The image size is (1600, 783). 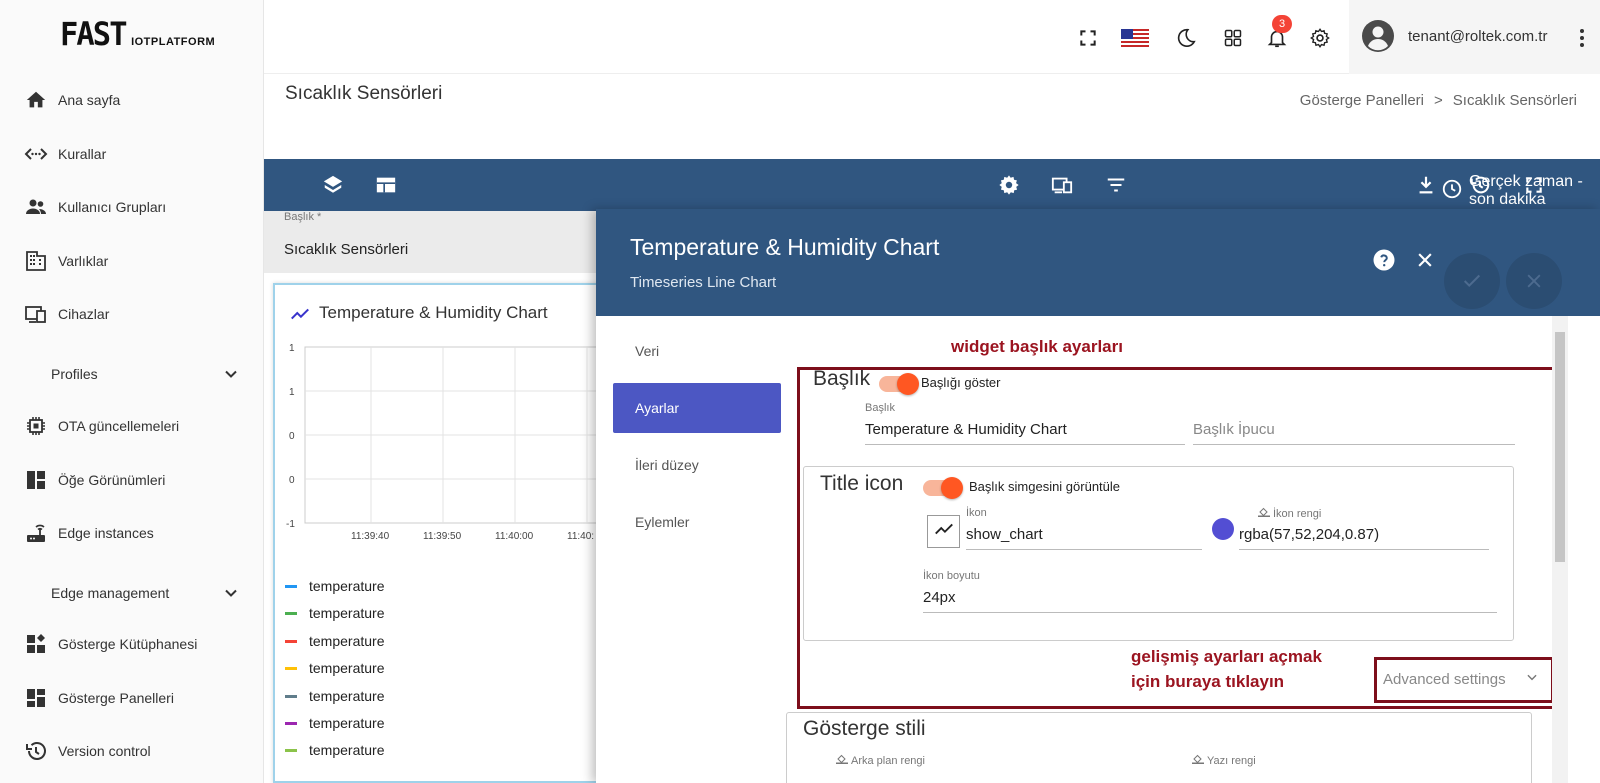 What do you see at coordinates (442, 536) in the screenshot?
I see `x-tick: 11:39:50` at bounding box center [442, 536].